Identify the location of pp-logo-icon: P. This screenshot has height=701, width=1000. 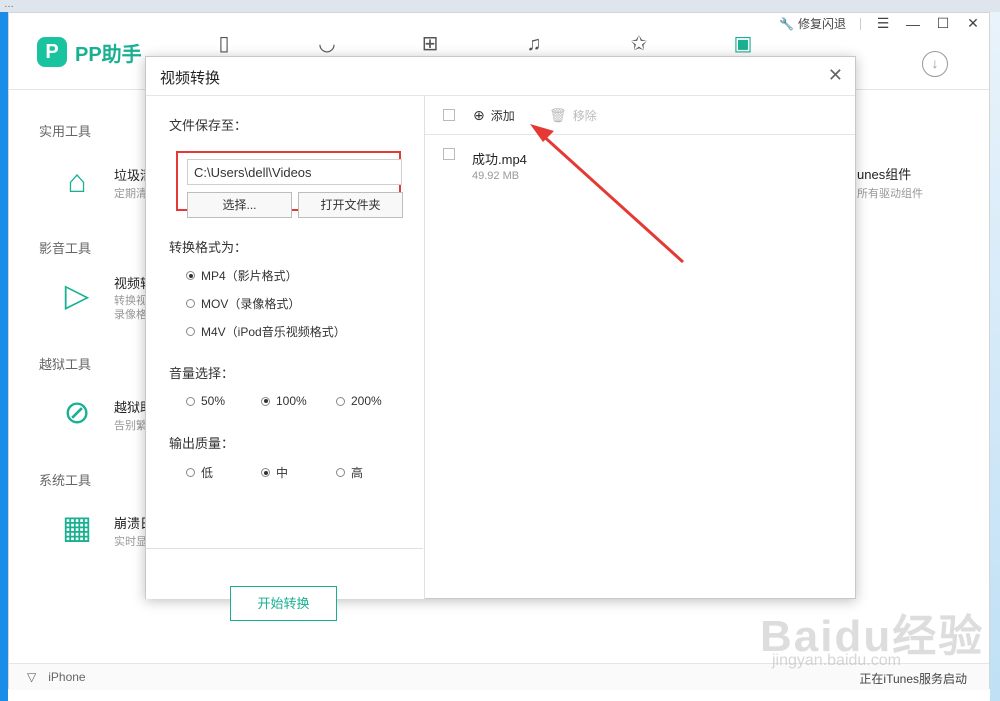
(52, 52).